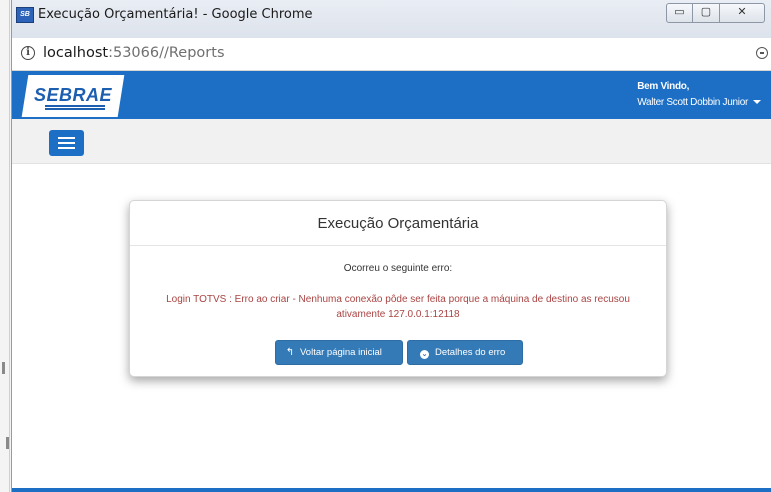 This screenshot has height=492, width=771. What do you see at coordinates (9, 246) in the screenshot?
I see `background-window-border` at bounding box center [9, 246].